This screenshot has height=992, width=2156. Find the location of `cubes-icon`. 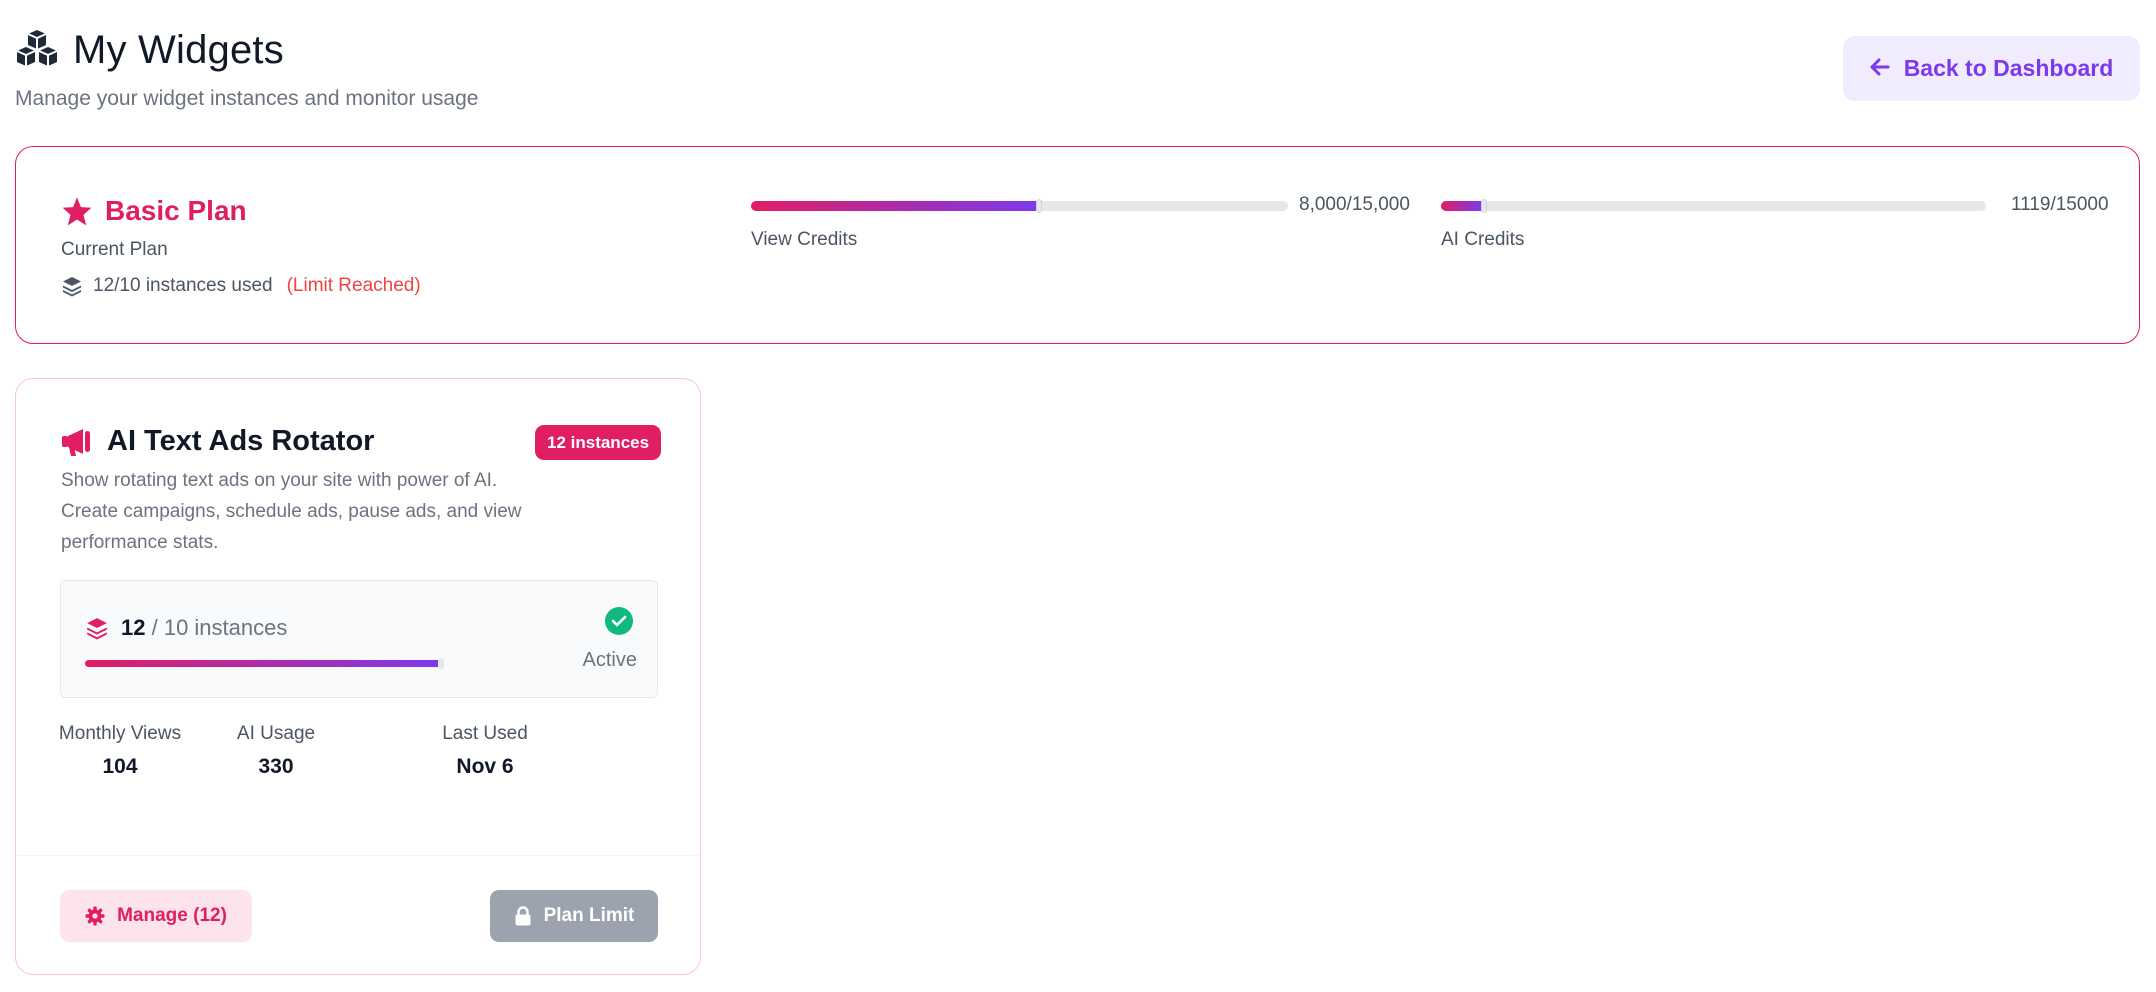

cubes-icon is located at coordinates (37, 50).